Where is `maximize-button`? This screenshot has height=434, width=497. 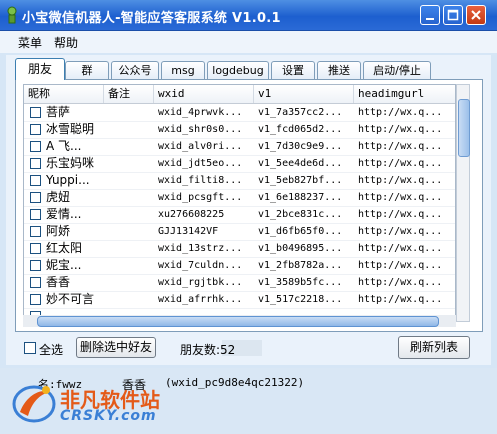
maximize-button is located at coordinates (453, 15).